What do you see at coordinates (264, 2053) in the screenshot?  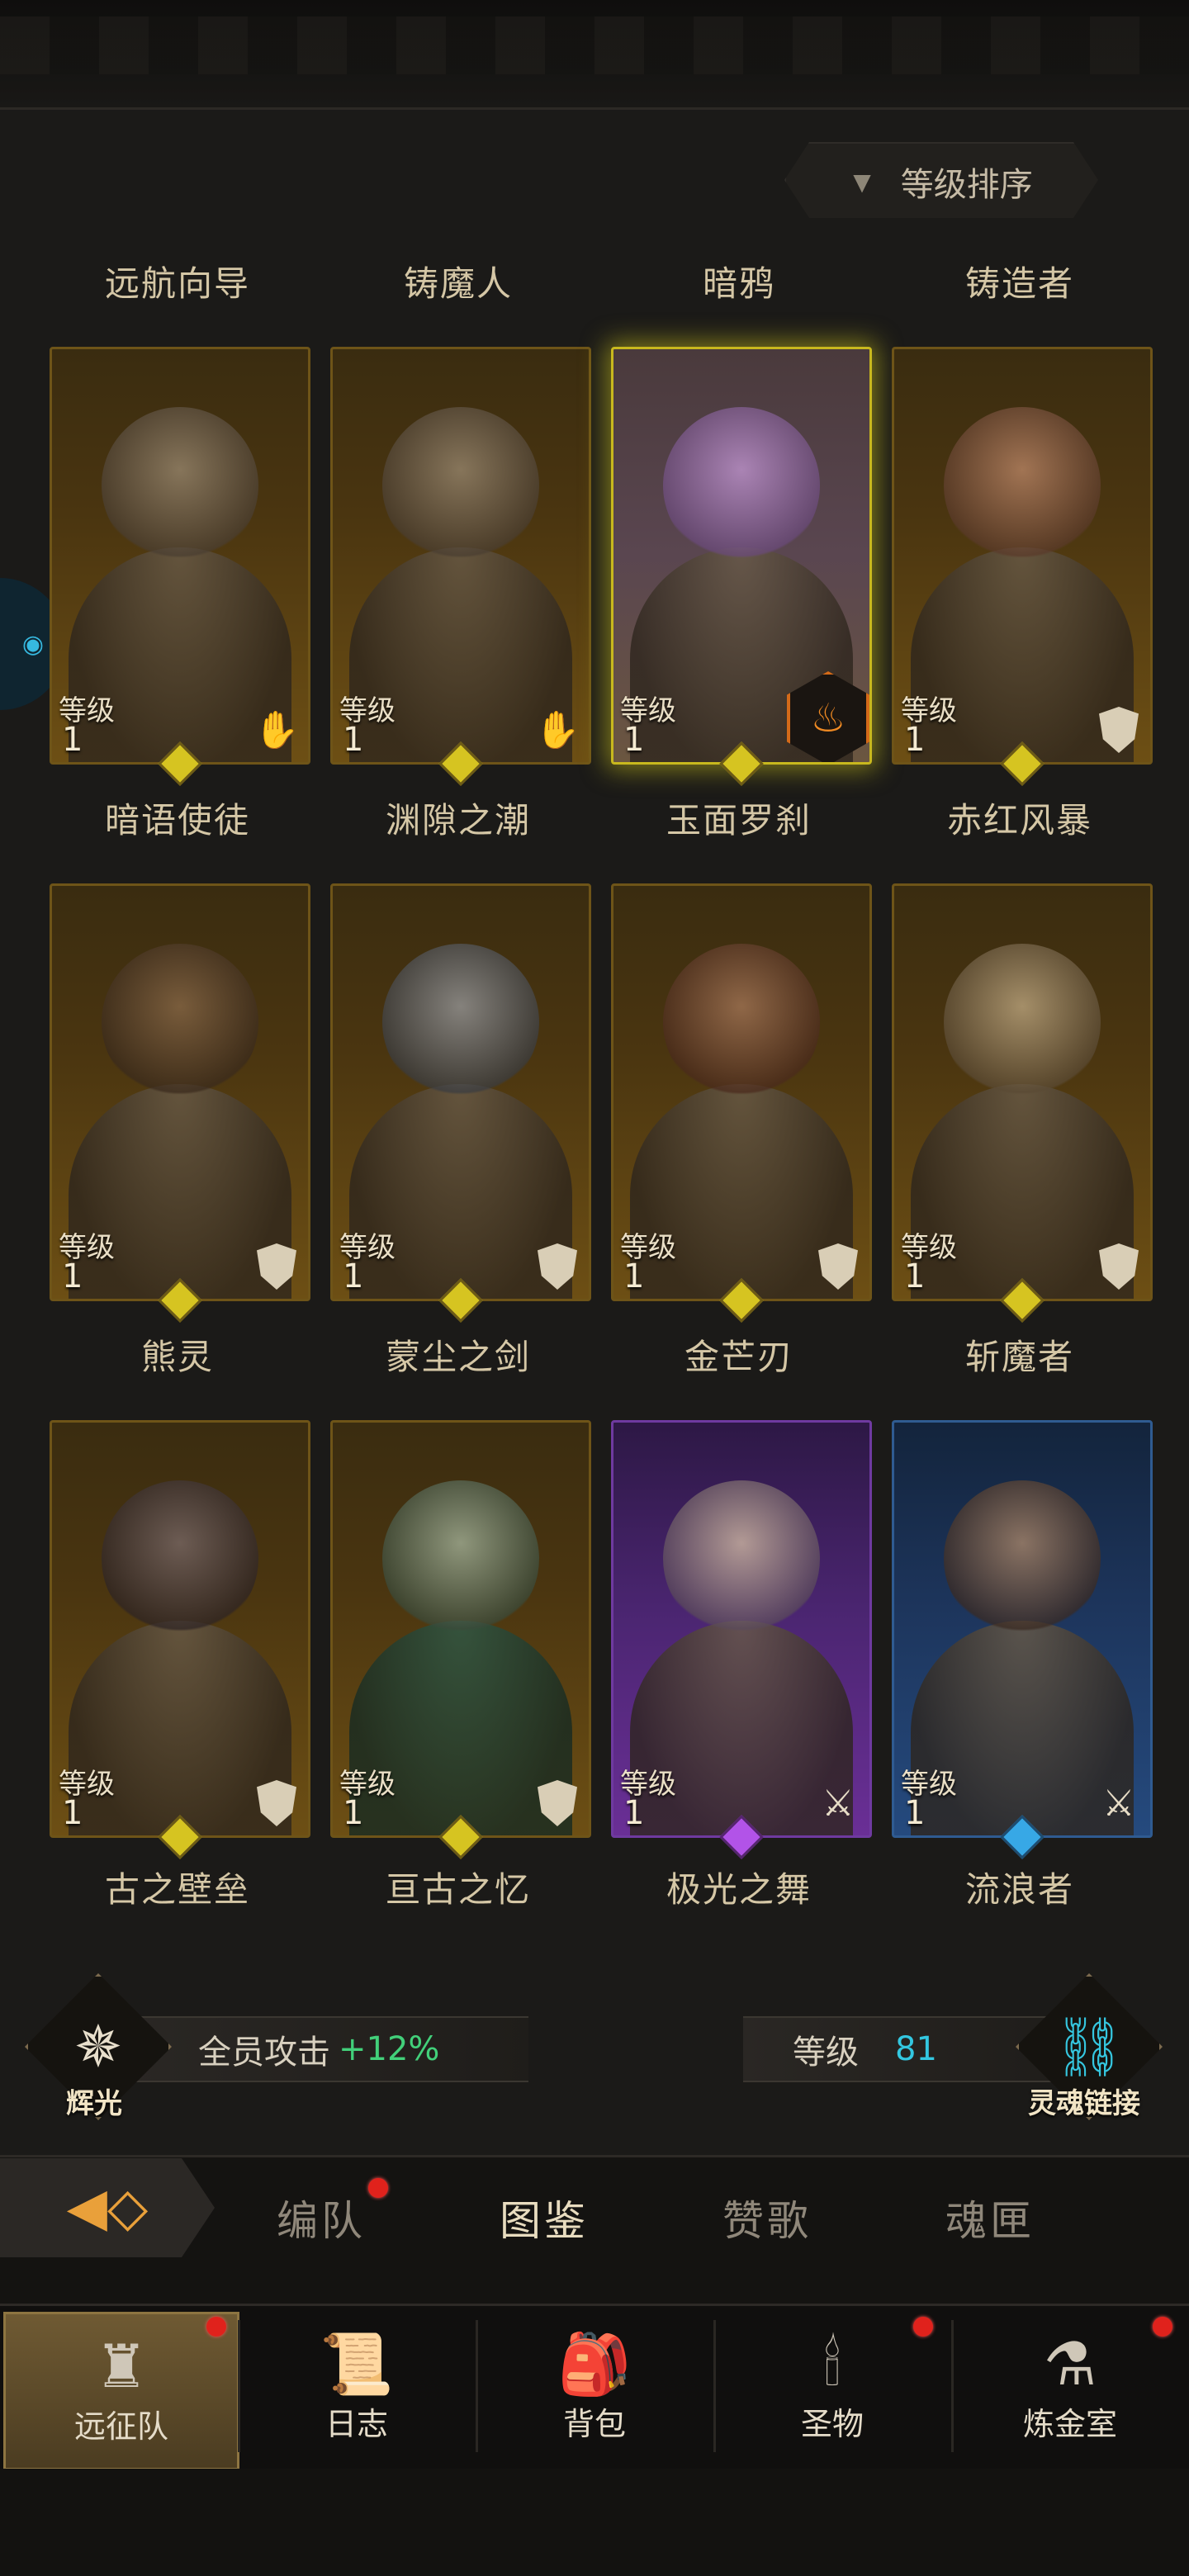 I see `attack-label: 全员攻击` at bounding box center [264, 2053].